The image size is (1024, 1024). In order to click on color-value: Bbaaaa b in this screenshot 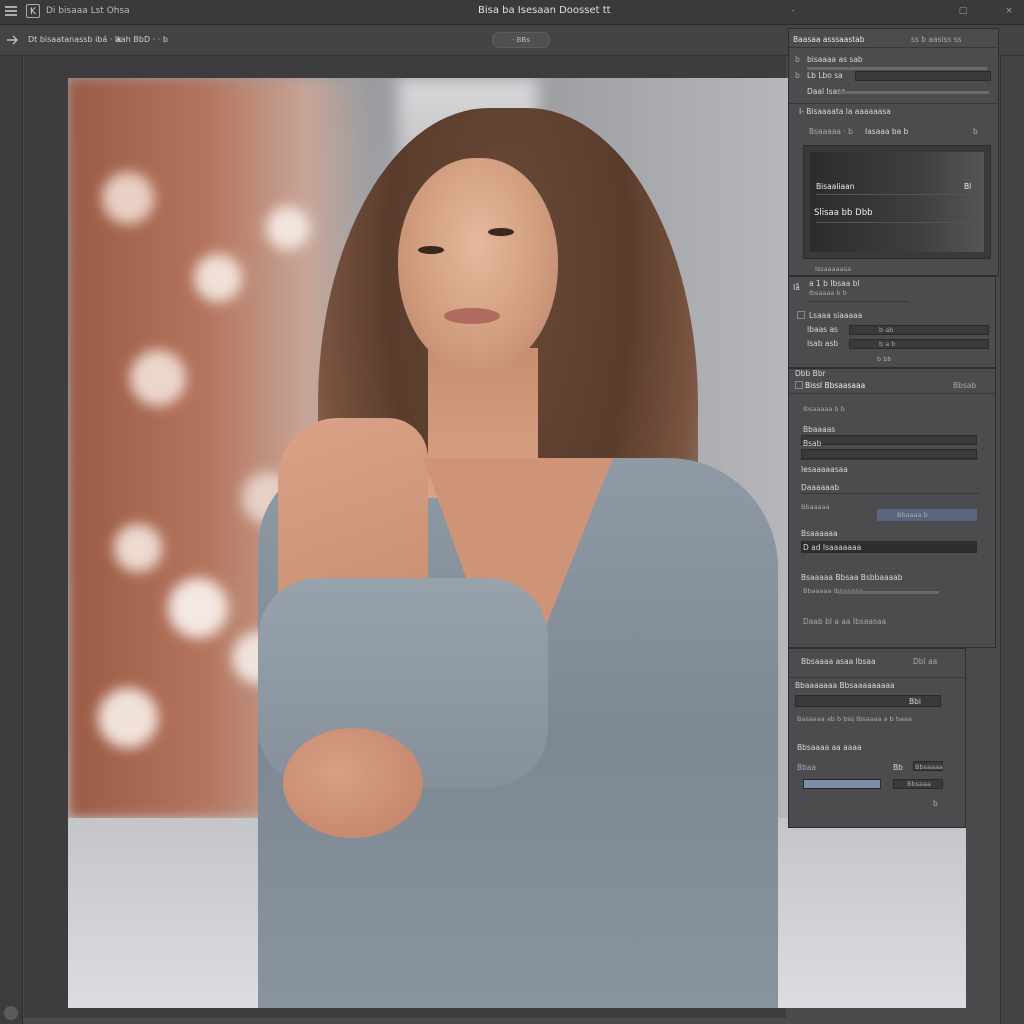, I will do `click(912, 515)`.